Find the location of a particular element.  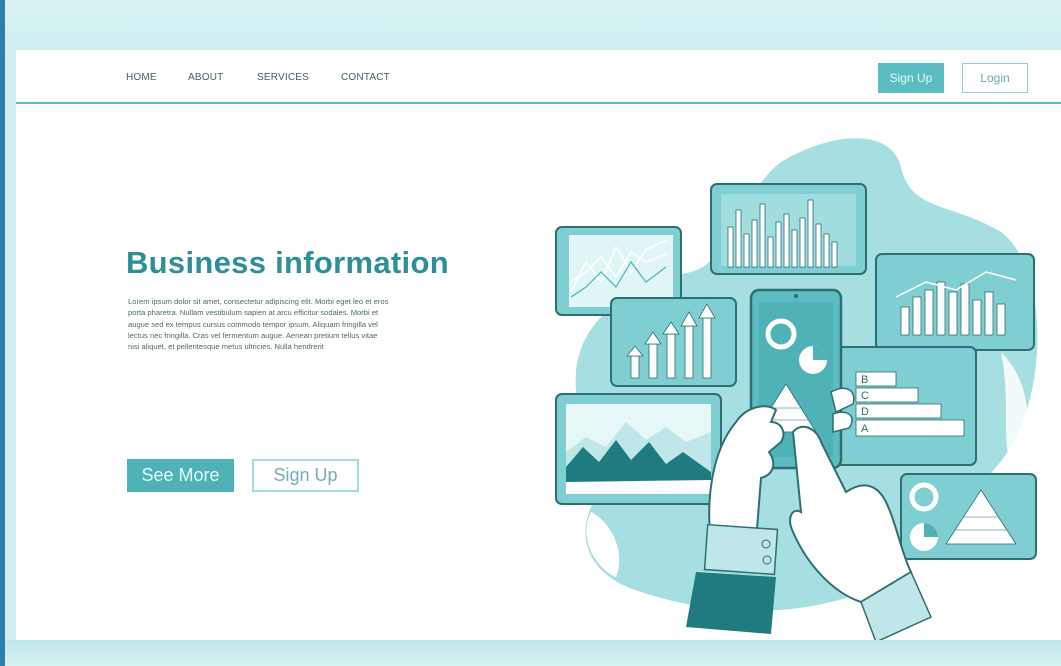

area-chart-panel is located at coordinates (638, 449).